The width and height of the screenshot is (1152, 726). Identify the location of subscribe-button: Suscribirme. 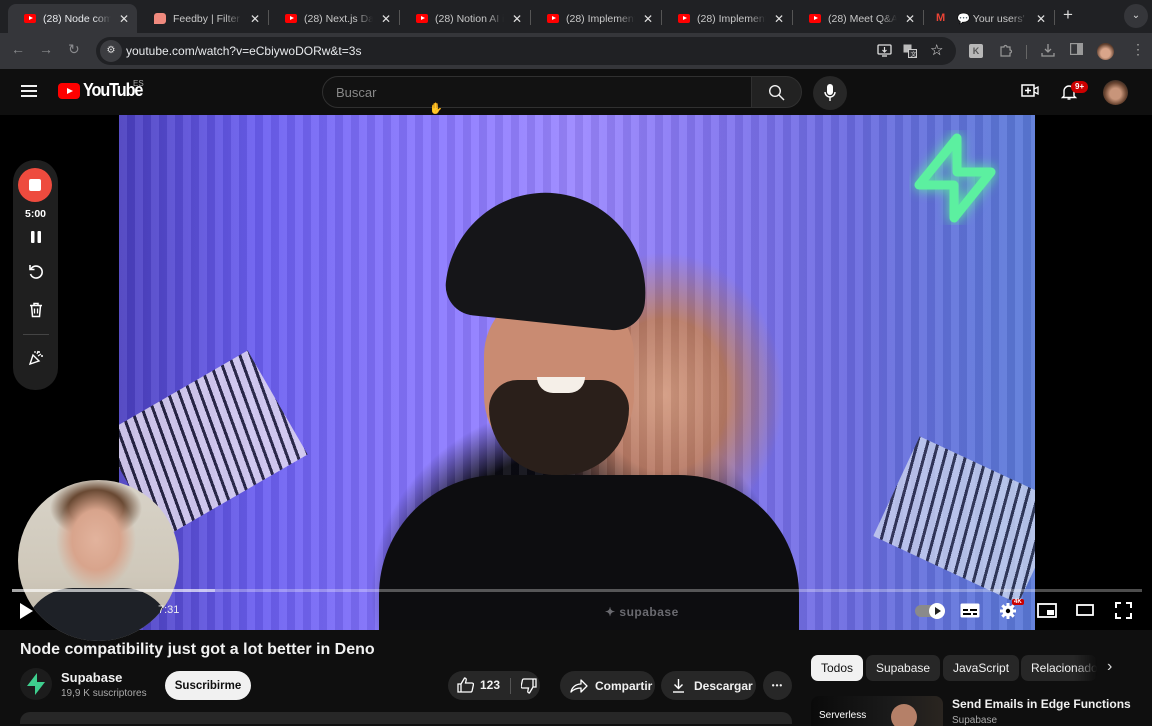
(208, 685).